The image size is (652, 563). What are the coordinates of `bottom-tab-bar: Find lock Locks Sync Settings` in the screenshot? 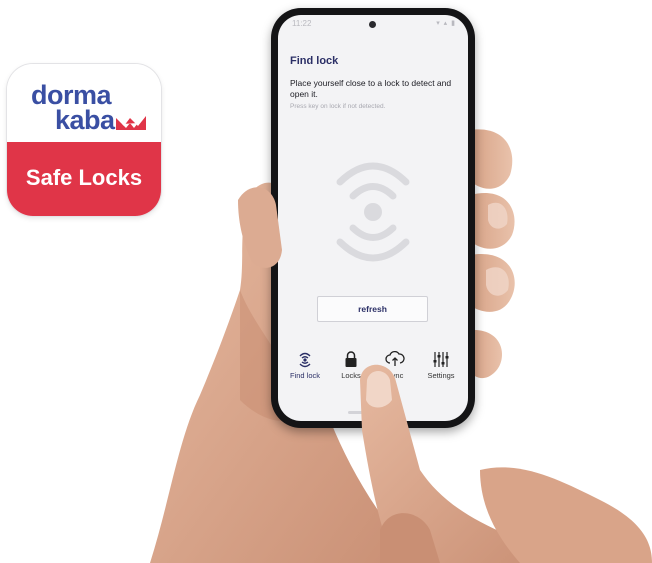 It's located at (373, 371).